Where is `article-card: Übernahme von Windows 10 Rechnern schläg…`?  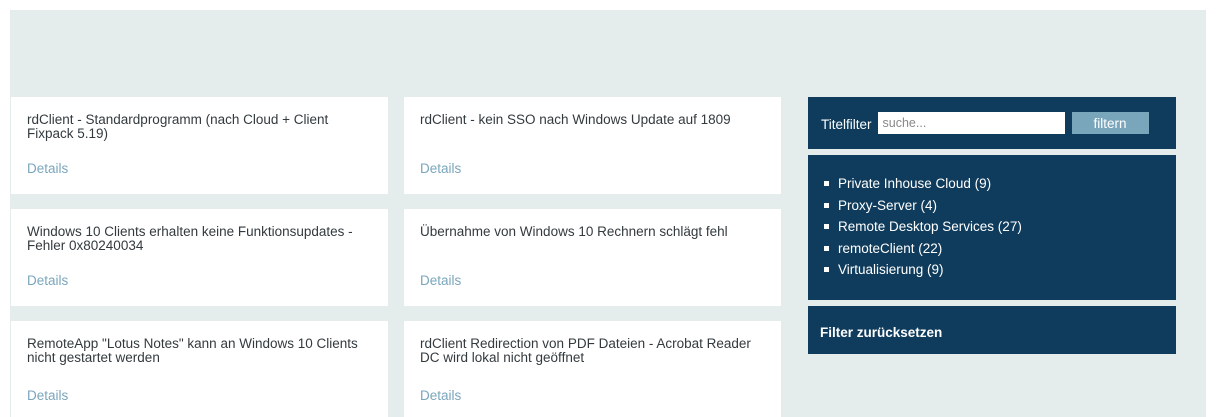
article-card: Übernahme von Windows 10 Rechnern schläg… is located at coordinates (592, 257).